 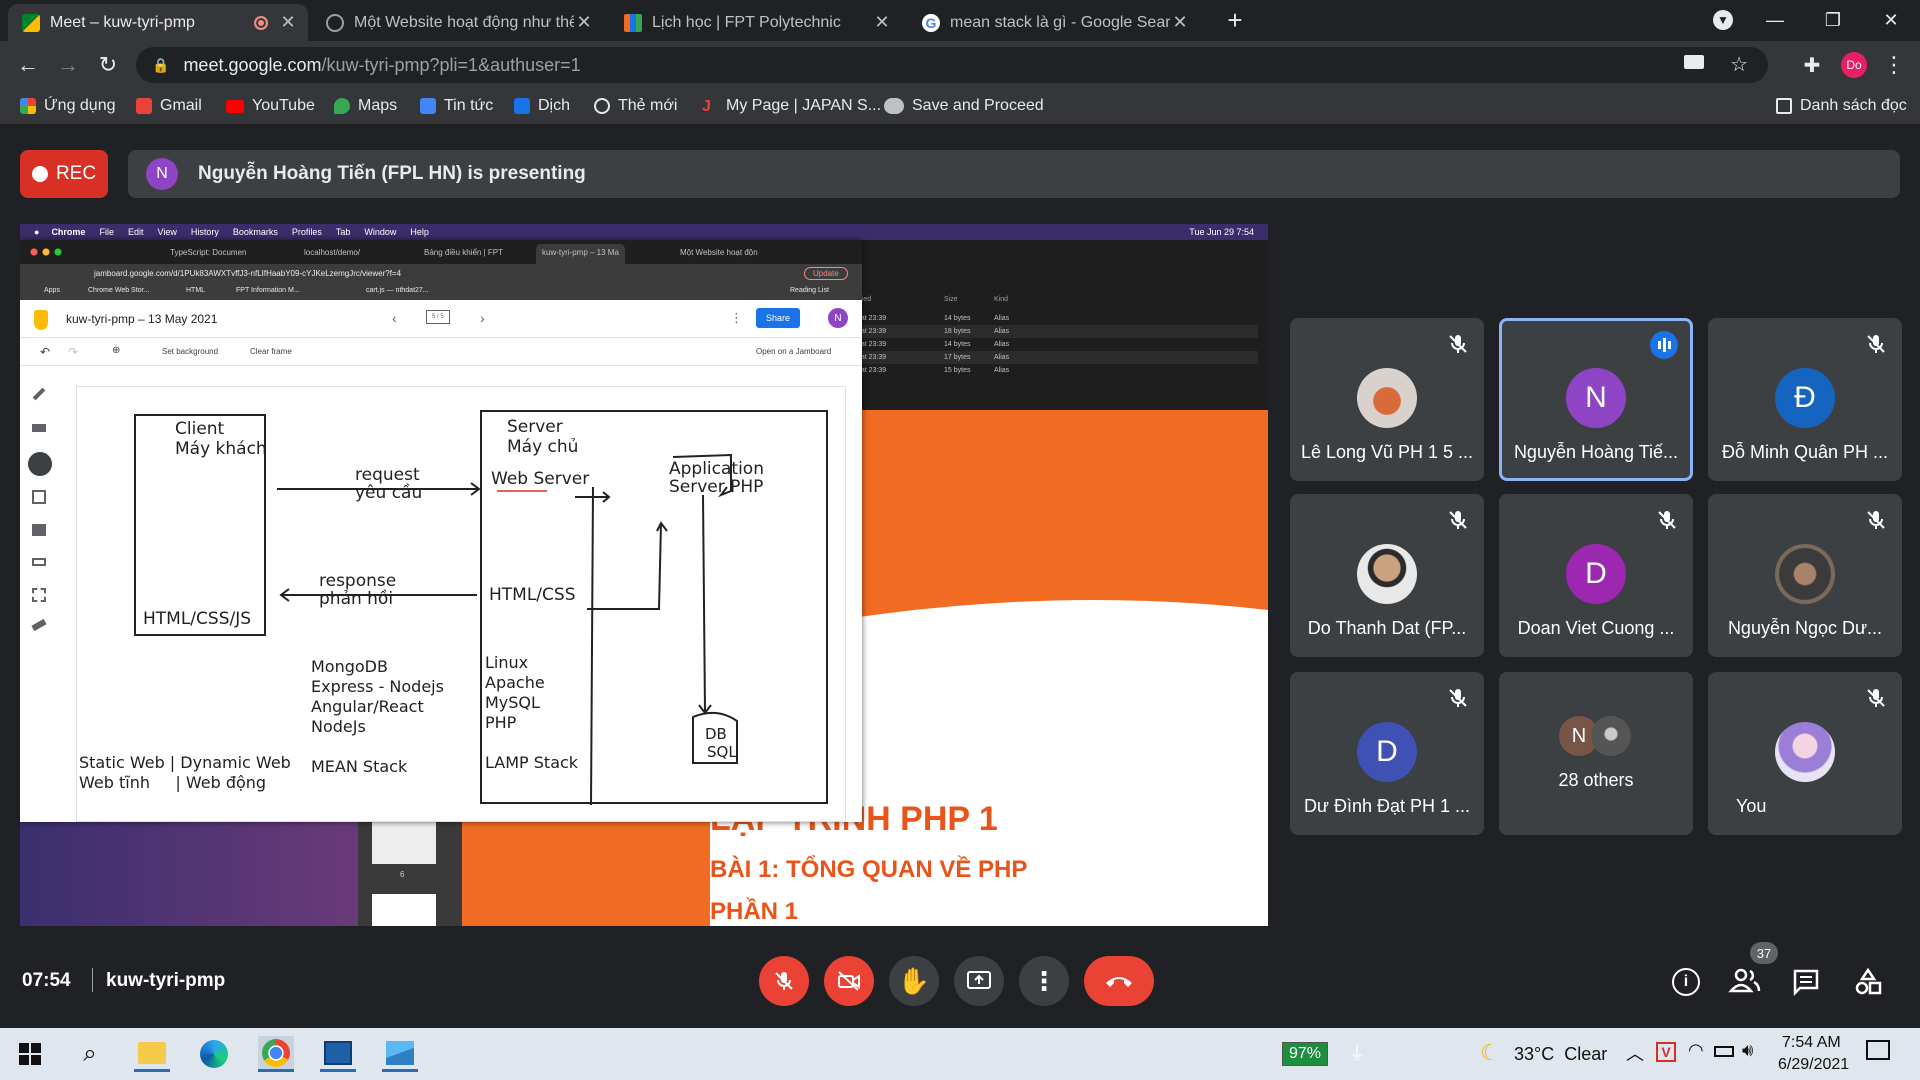 What do you see at coordinates (778, 318) in the screenshot?
I see `share-button: Share` at bounding box center [778, 318].